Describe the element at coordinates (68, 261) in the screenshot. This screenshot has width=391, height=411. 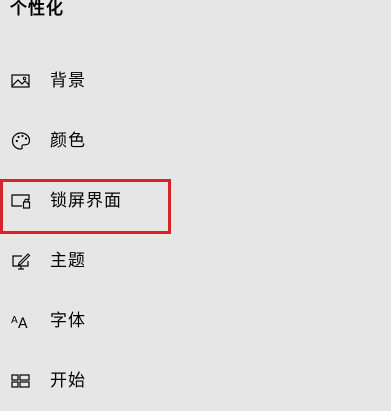
I see `nav-item-label: 主题` at that location.